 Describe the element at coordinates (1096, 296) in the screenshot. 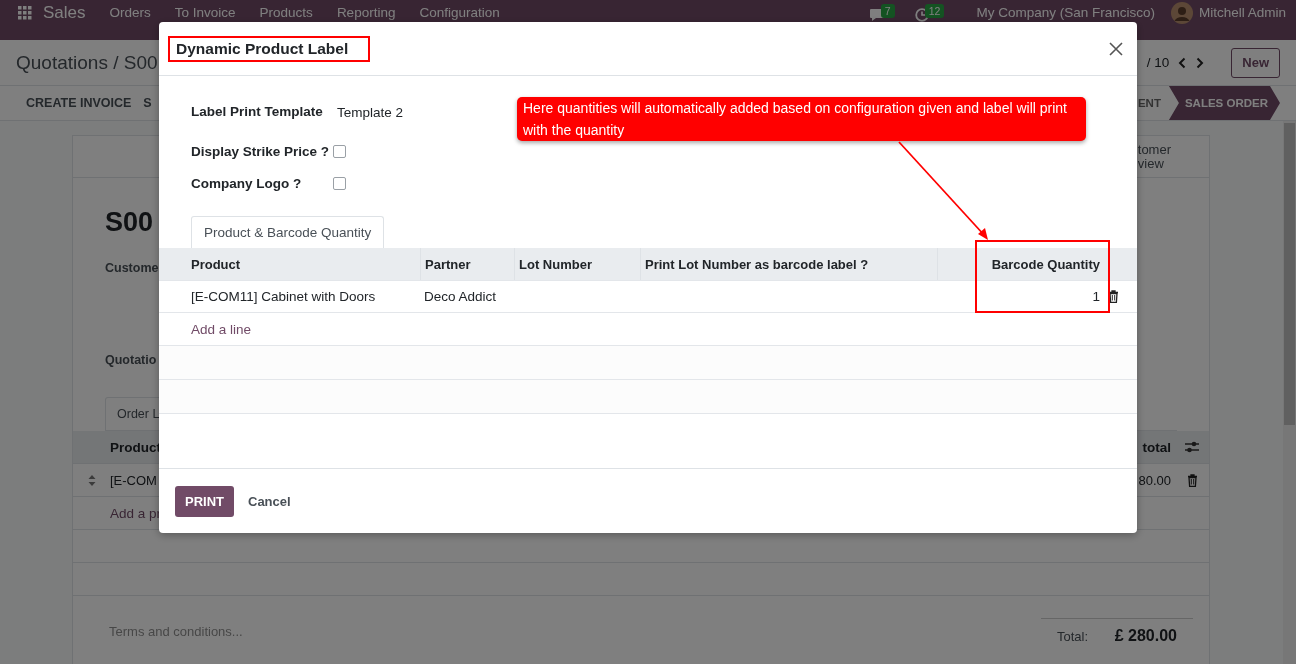

I see `table-cell-text: 1` at that location.